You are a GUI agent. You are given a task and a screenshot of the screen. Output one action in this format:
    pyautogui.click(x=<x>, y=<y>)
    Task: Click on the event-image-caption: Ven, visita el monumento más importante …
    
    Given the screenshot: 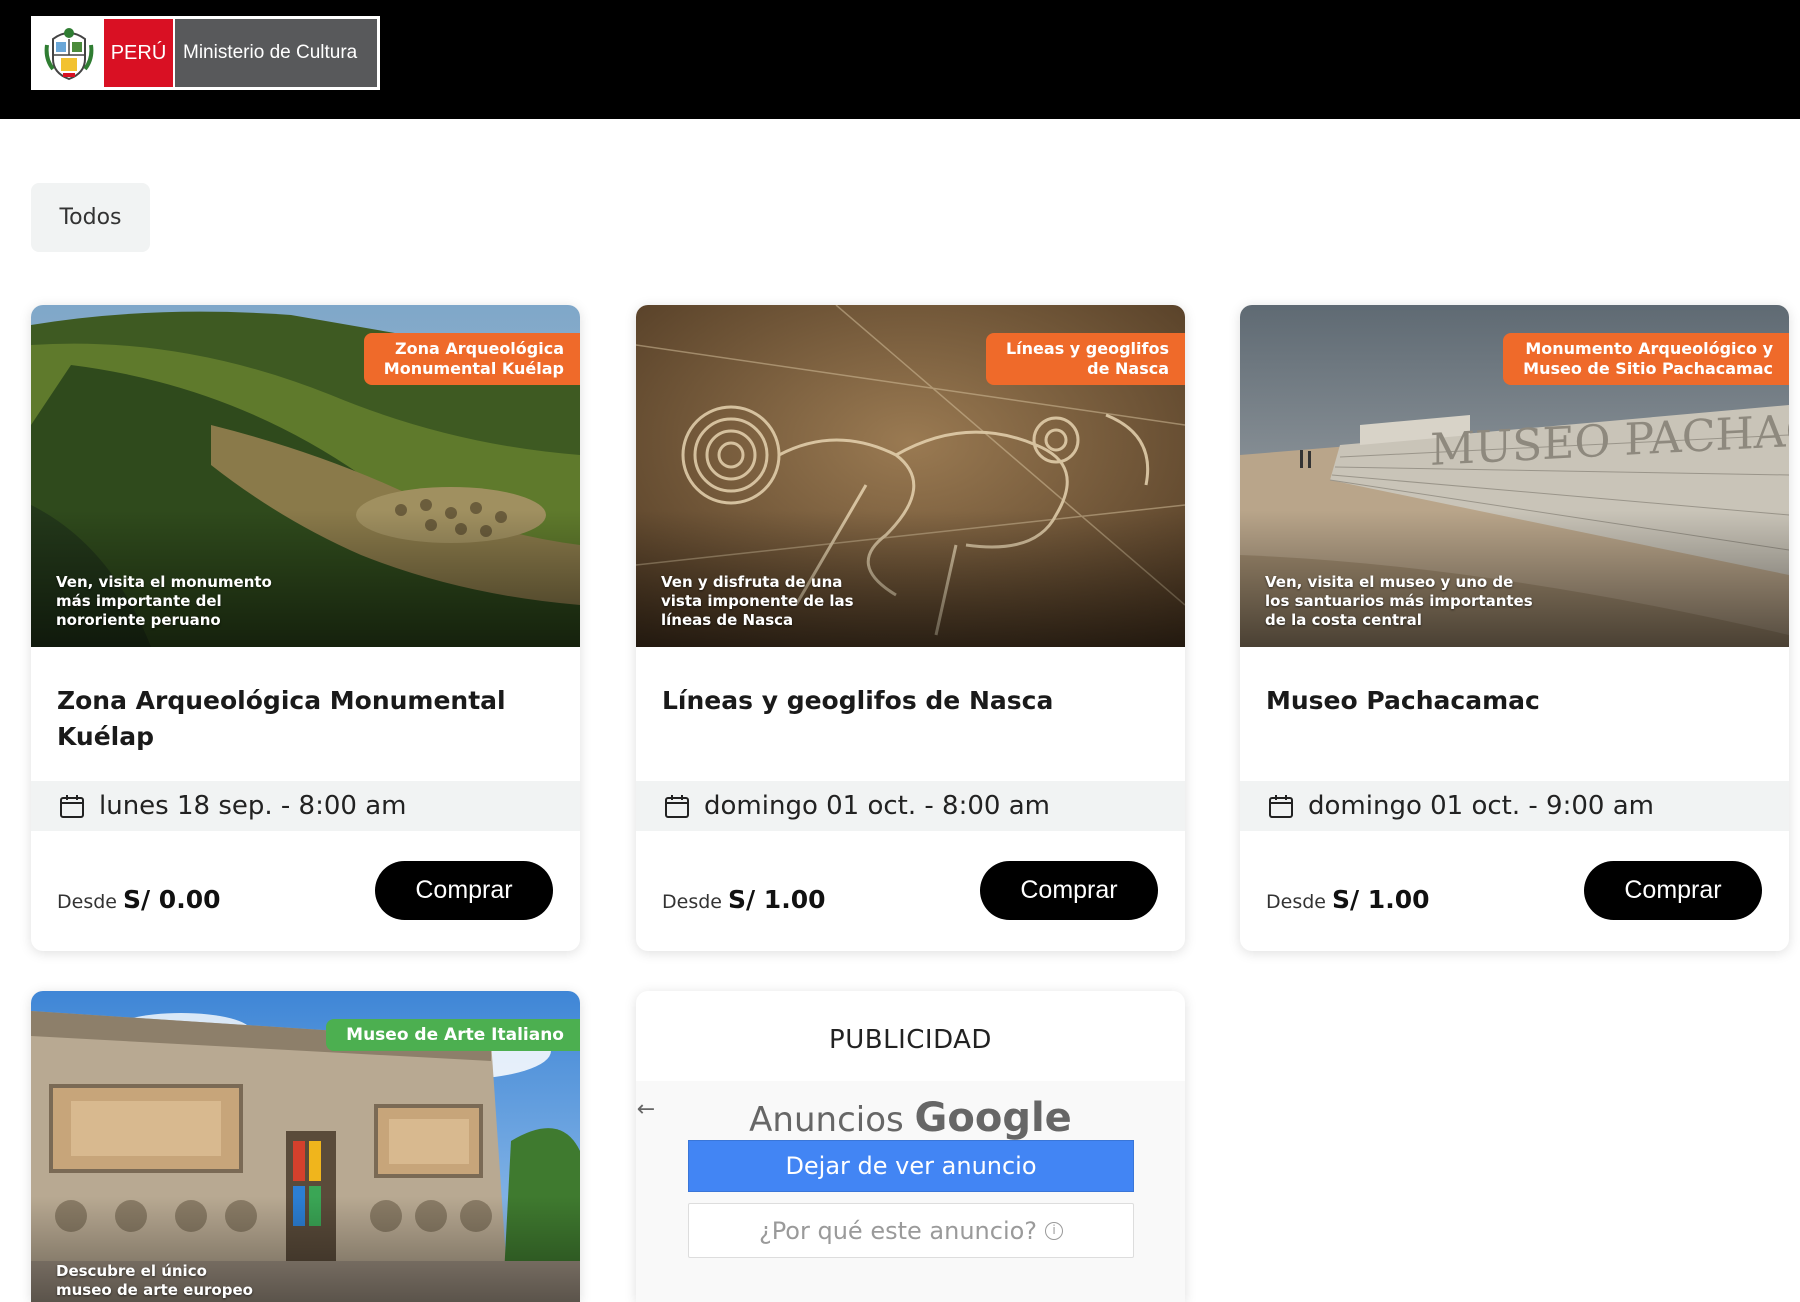 What is the action you would take?
    pyautogui.click(x=164, y=601)
    